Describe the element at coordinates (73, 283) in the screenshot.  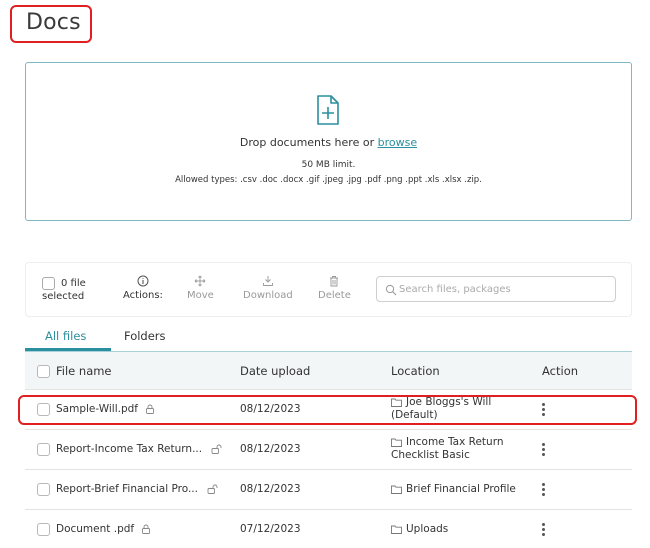
I see `selected-count: 0 file` at that location.